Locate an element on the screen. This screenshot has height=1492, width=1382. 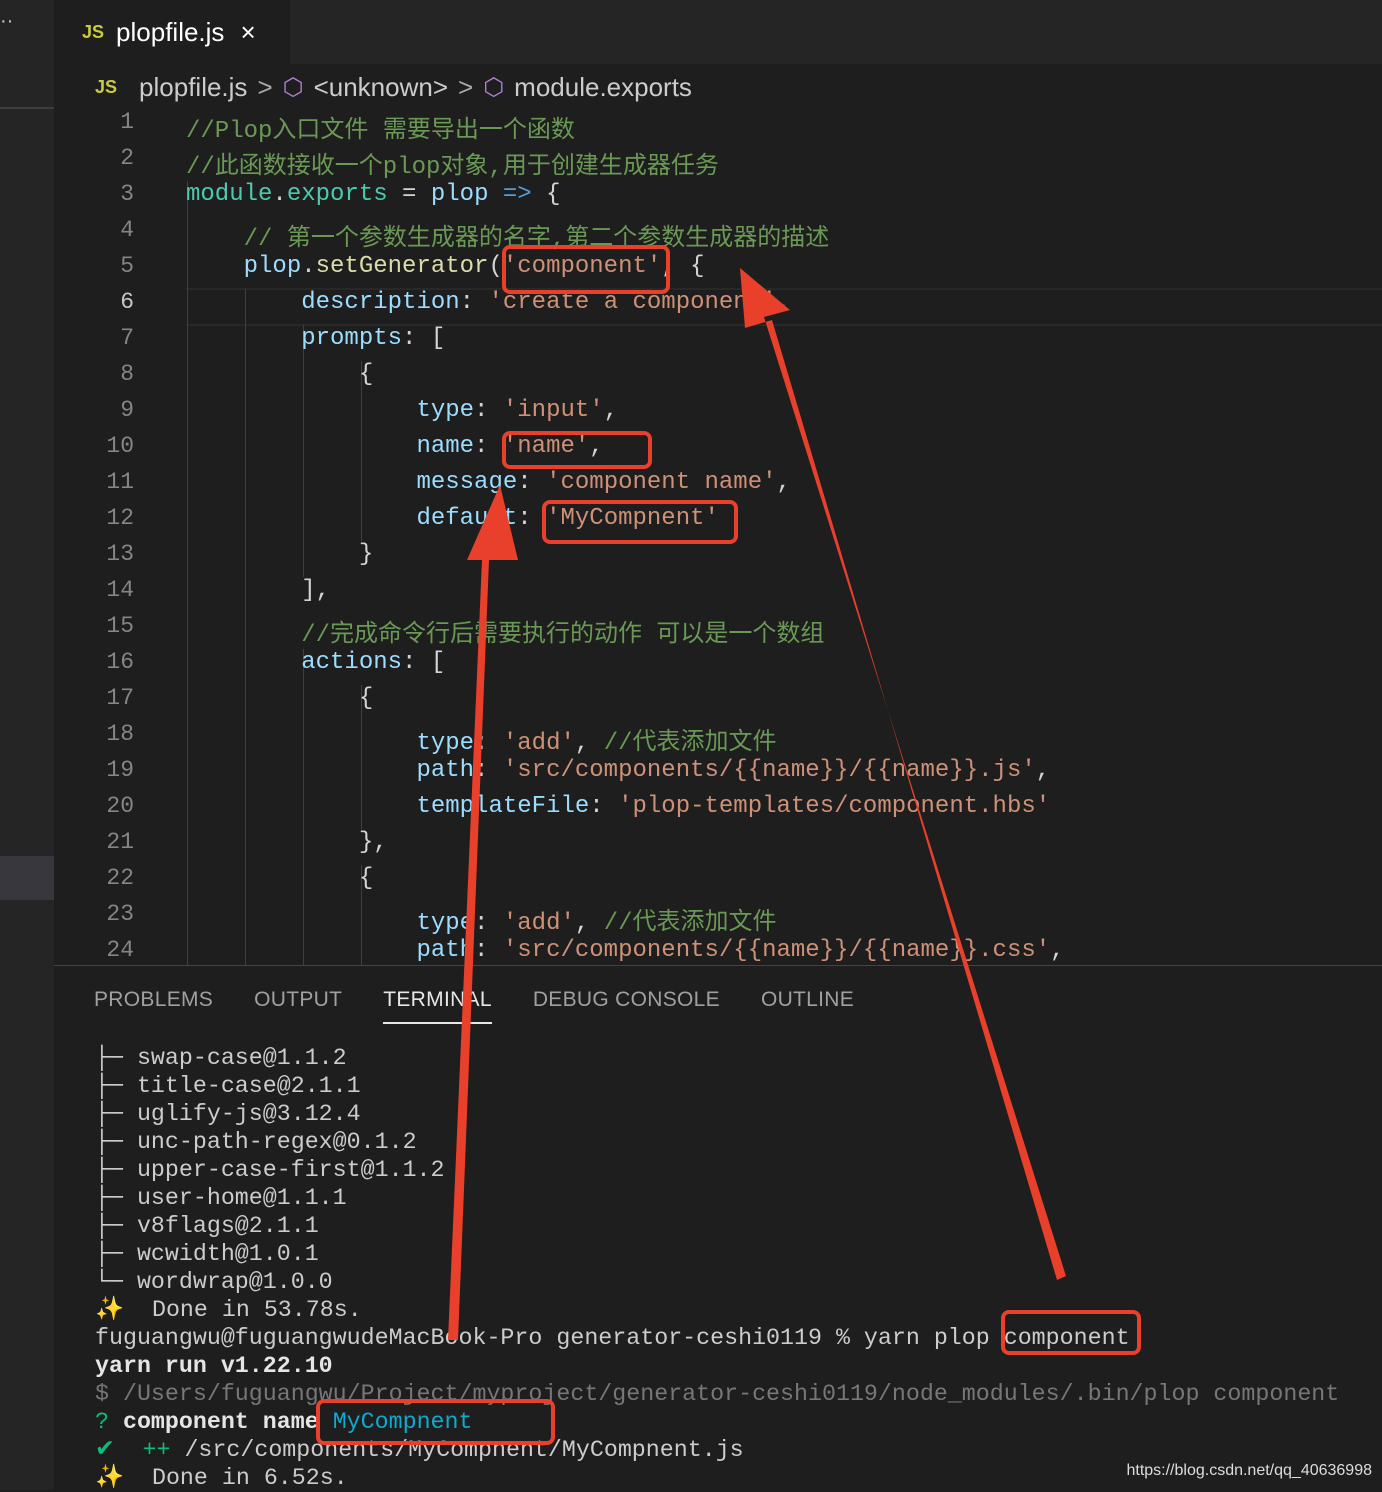
watermark: https://blog.csdn.net/qq_40636998 is located at coordinates (1249, 1470).